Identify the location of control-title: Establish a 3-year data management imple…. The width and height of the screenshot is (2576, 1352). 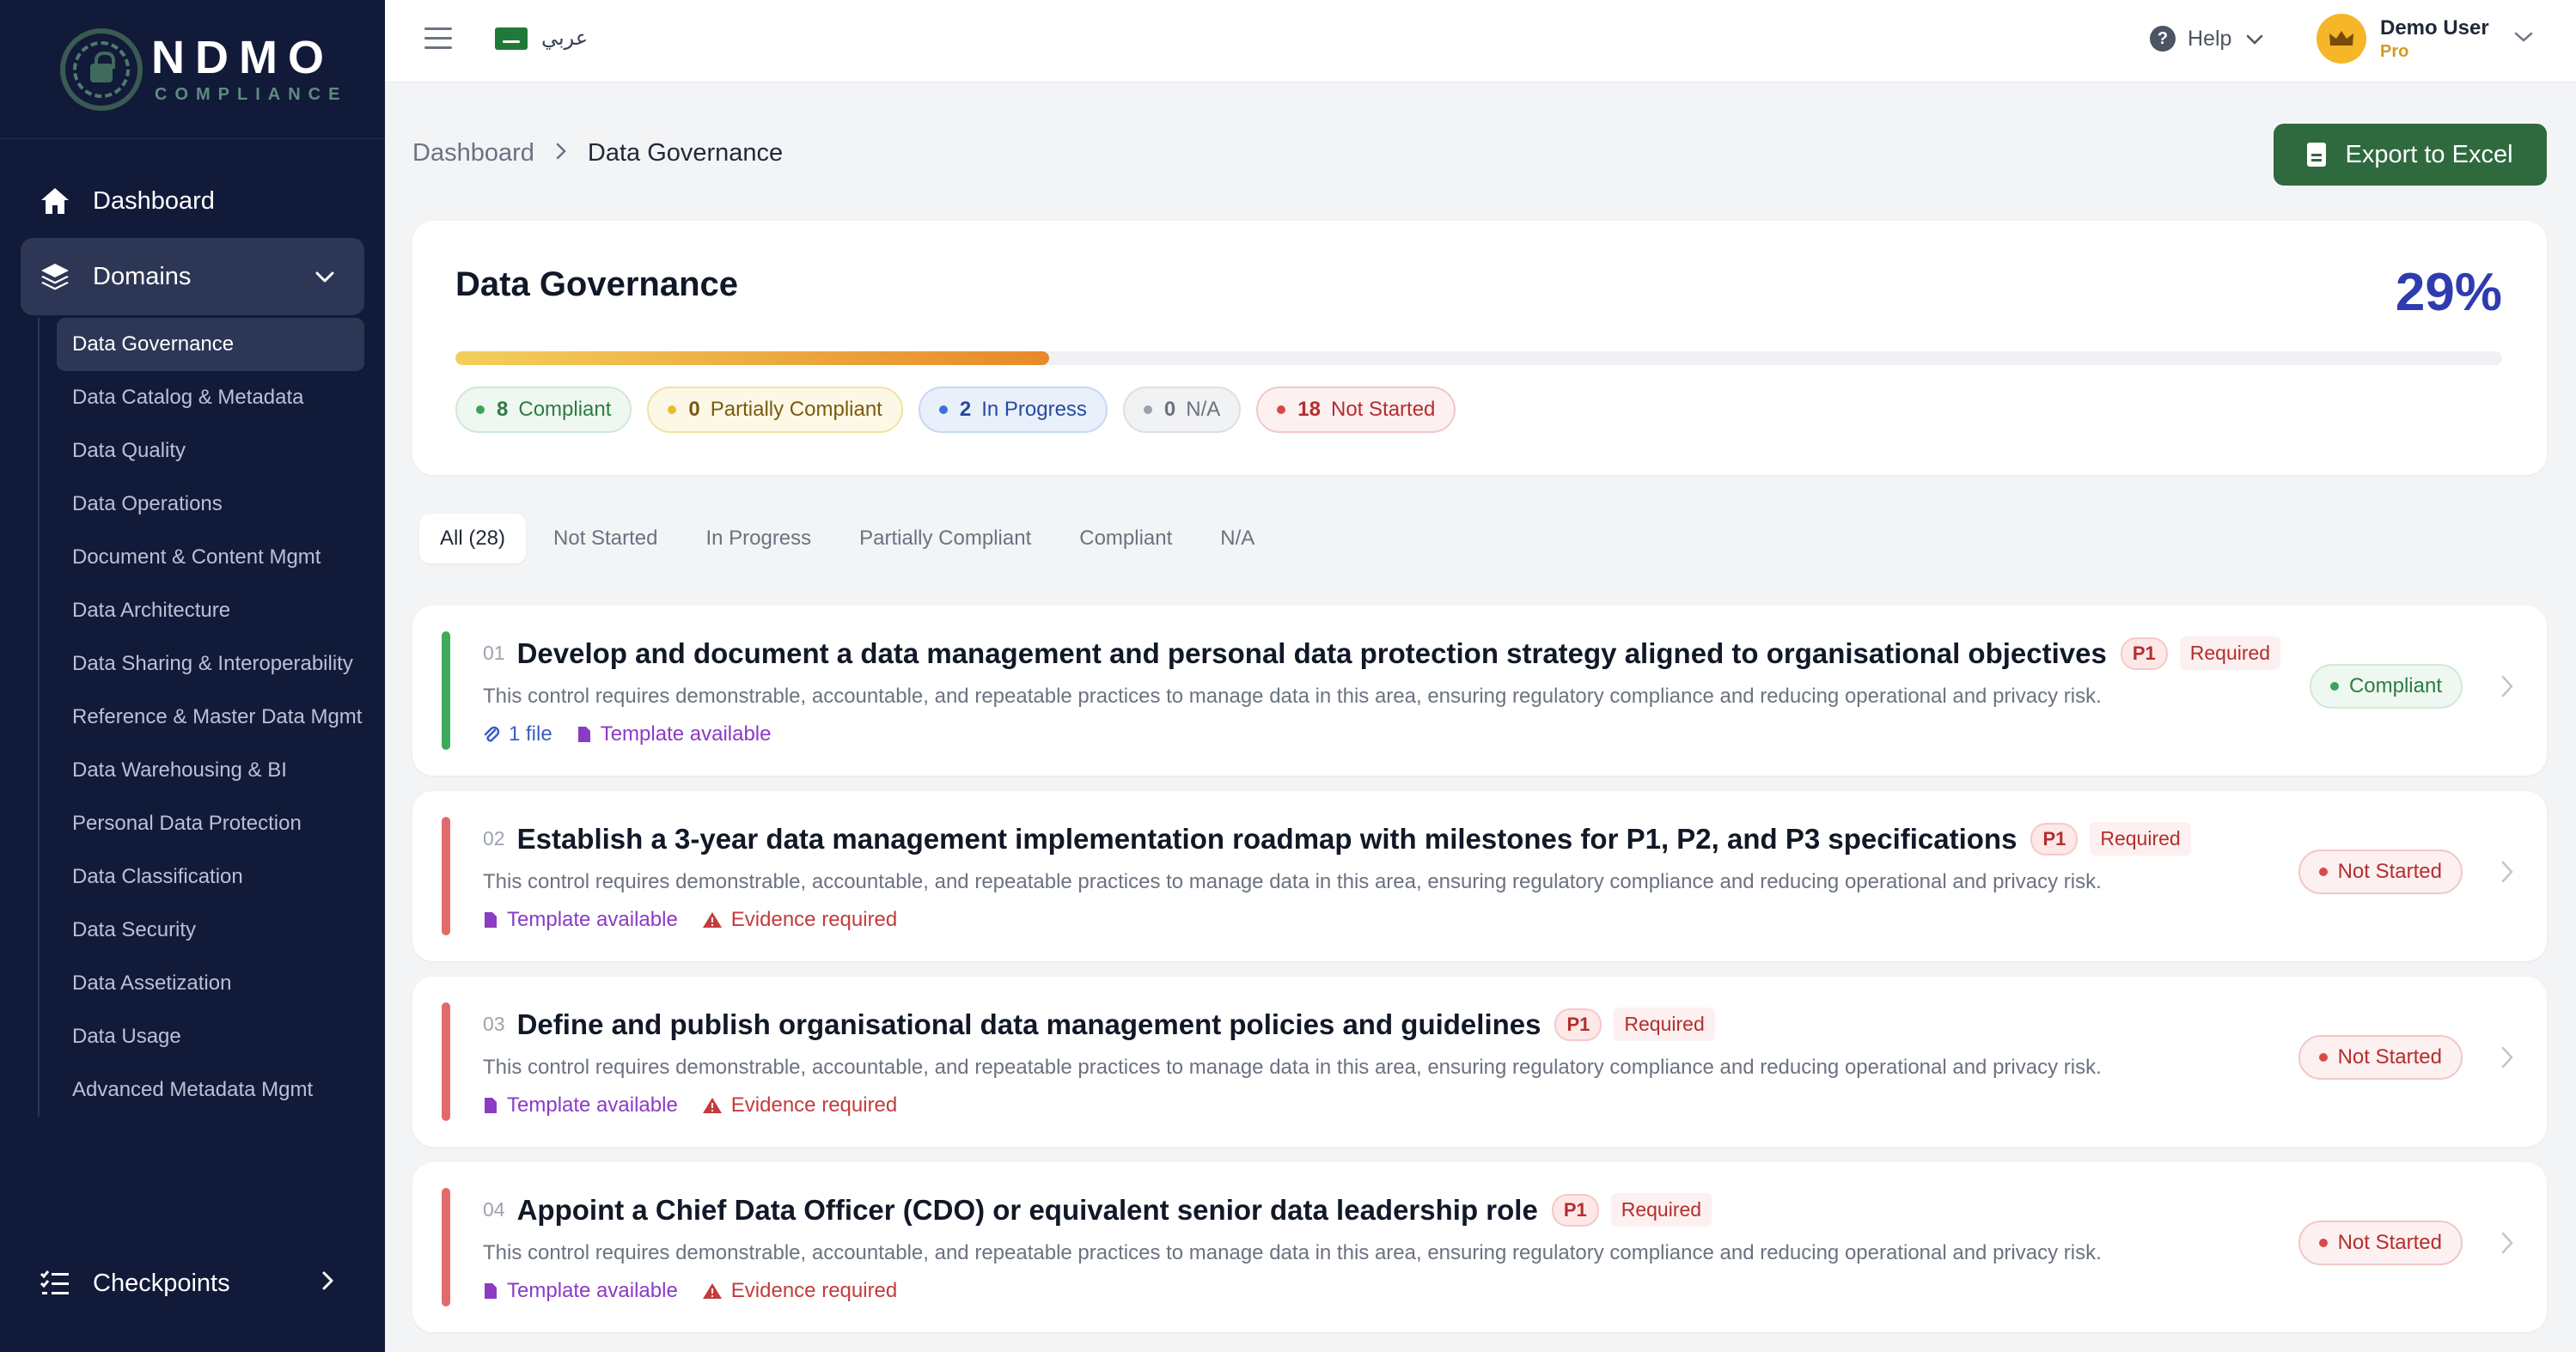
(1266, 838).